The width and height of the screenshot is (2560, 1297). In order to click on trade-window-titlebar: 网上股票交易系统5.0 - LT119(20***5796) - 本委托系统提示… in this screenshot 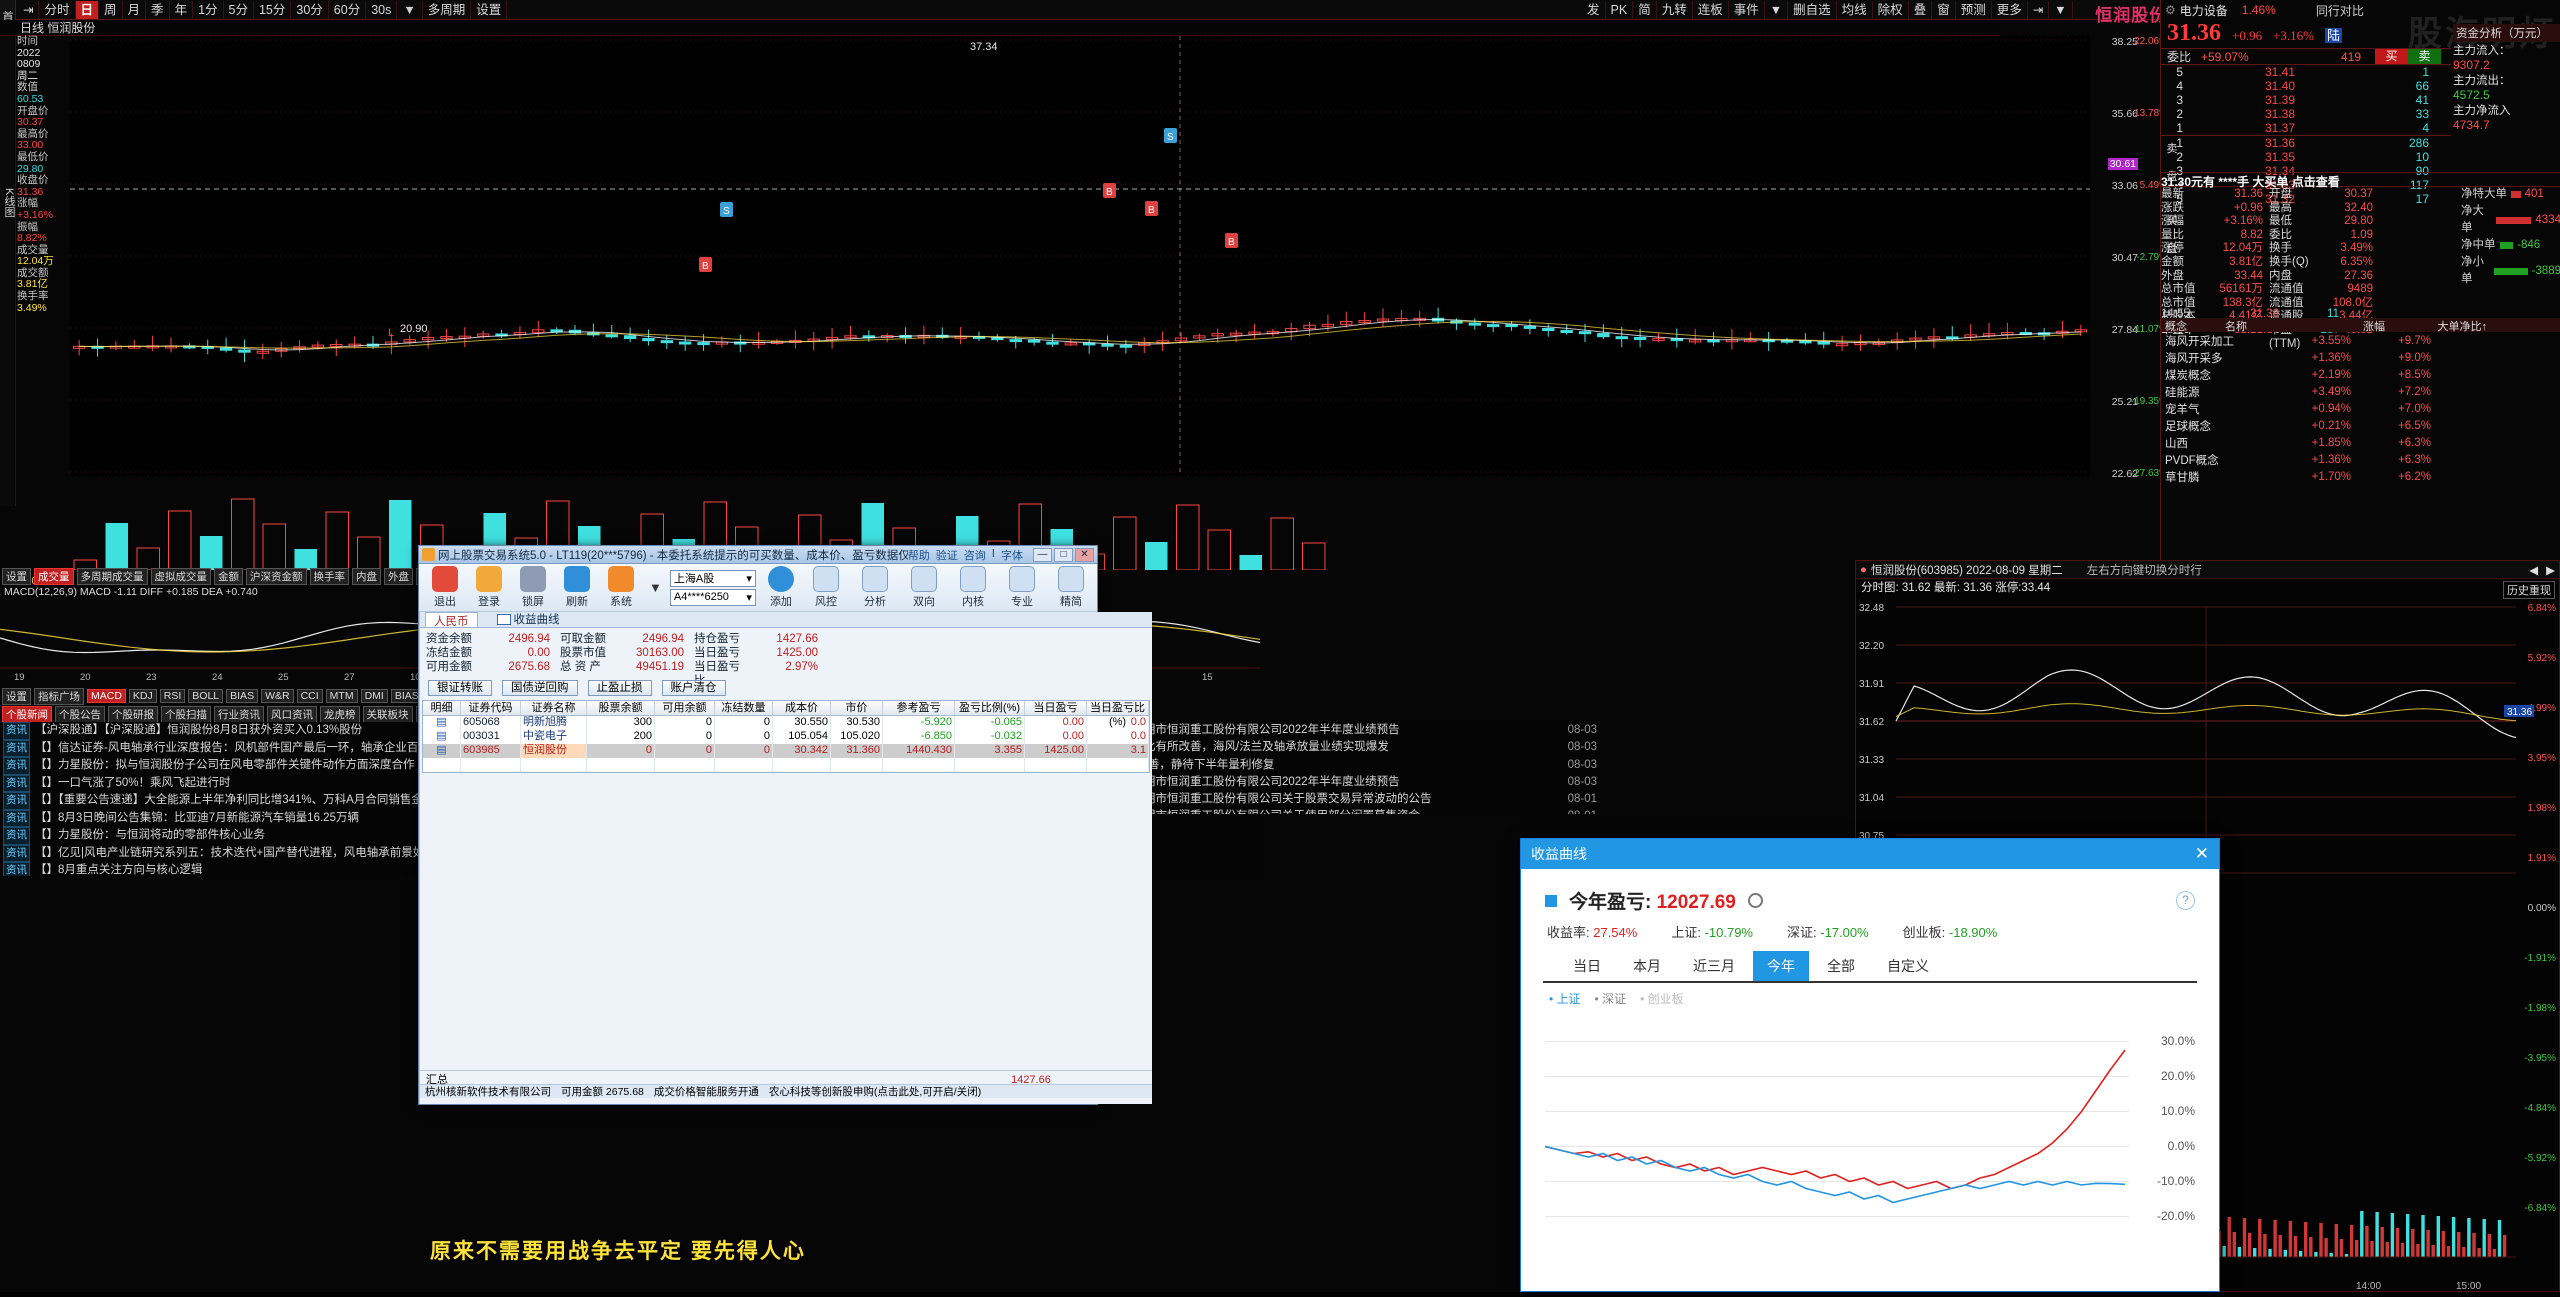, I will do `click(758, 555)`.